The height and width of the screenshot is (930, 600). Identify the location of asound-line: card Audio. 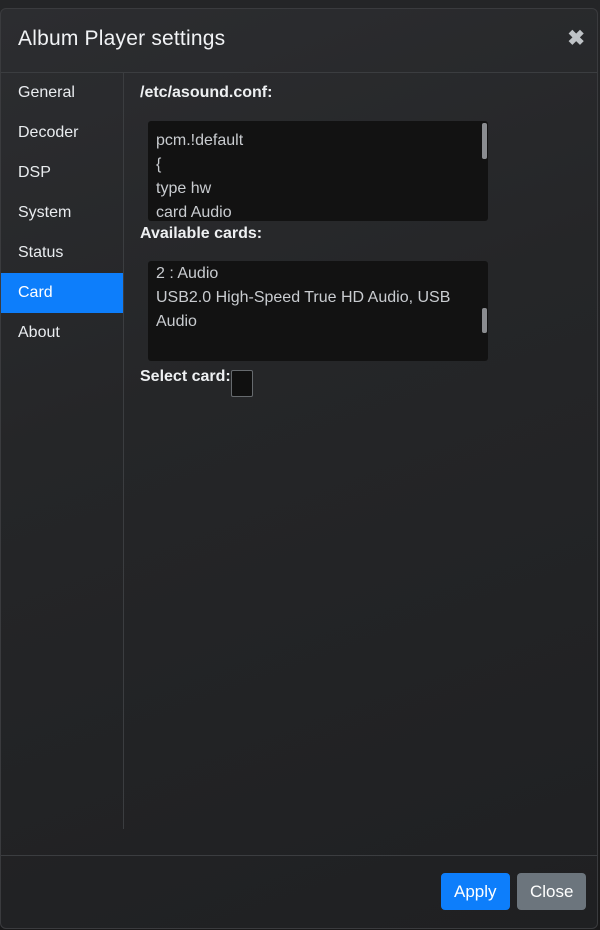
(194, 212).